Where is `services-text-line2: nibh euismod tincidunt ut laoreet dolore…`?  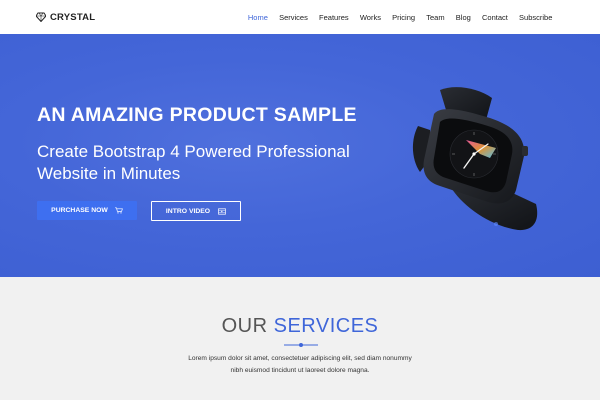
services-text-line2: nibh euismod tincidunt ut laoreet dolore… is located at coordinates (300, 370).